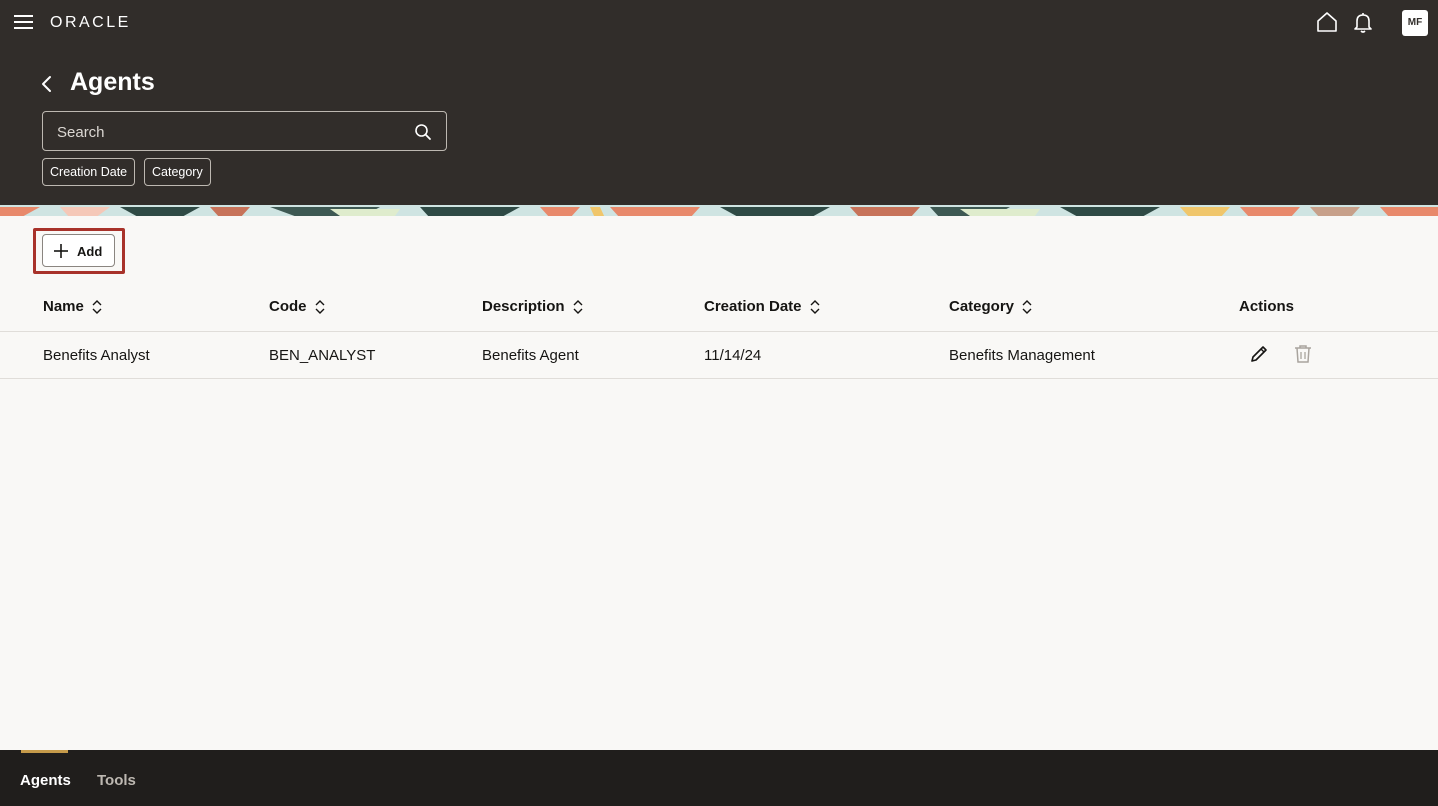 This screenshot has width=1438, height=806. I want to click on active-tab-indicator, so click(44, 751).